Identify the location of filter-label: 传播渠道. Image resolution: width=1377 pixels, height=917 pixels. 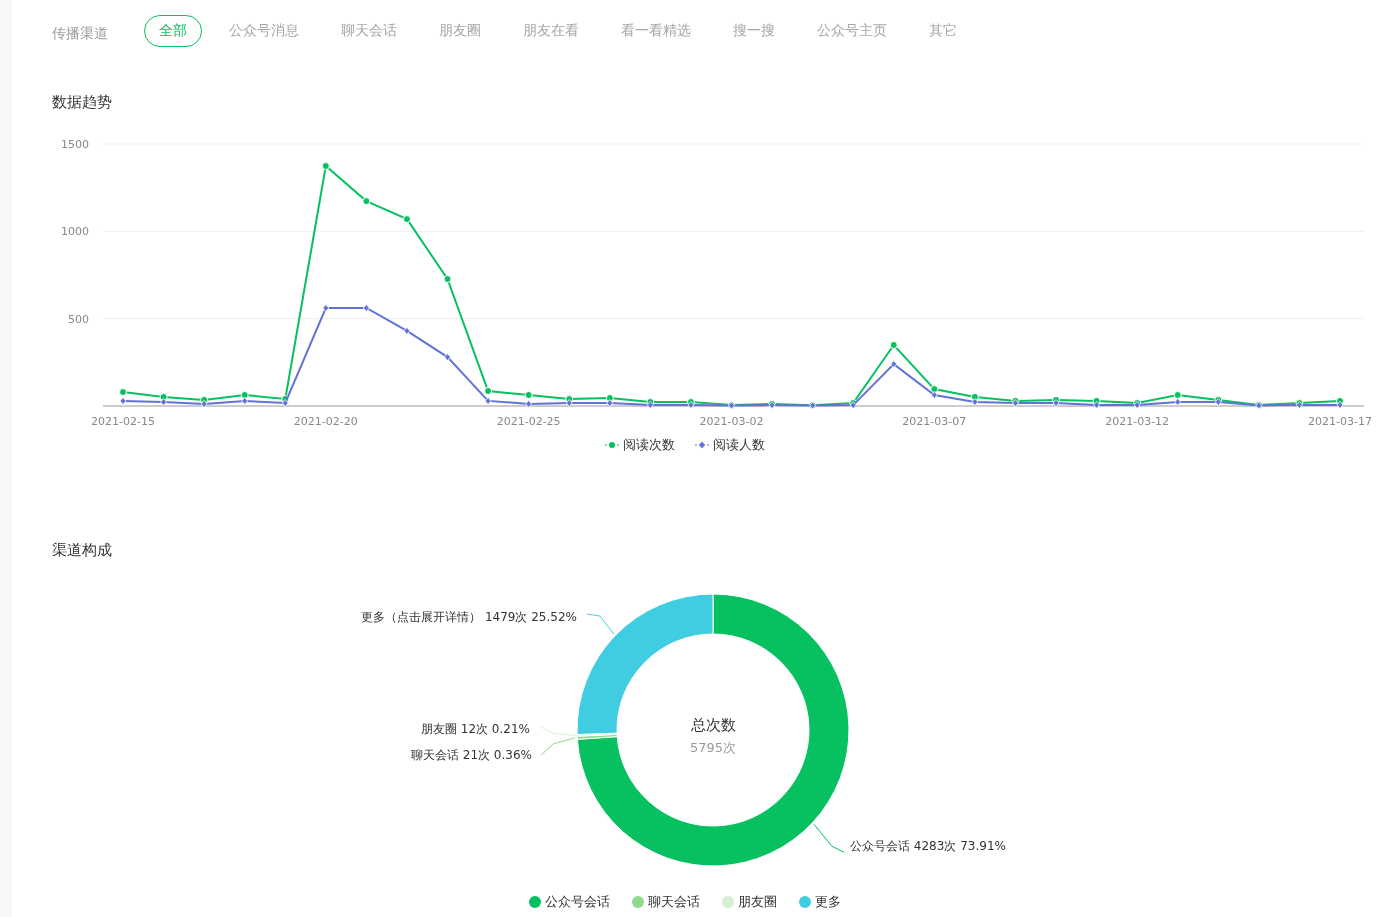
(80, 34).